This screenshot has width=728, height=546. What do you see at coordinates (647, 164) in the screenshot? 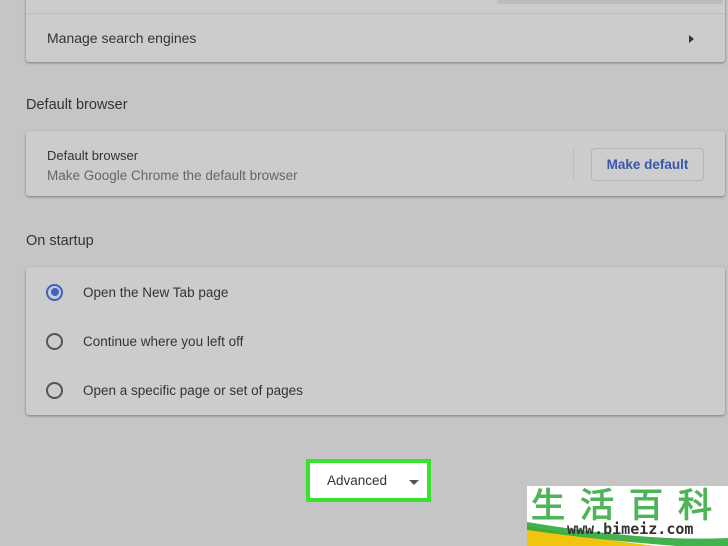
I see `make-default-button: Make default` at bounding box center [647, 164].